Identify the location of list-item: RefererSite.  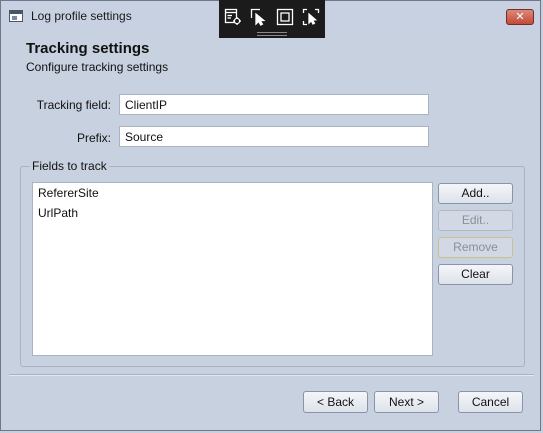
(232, 193).